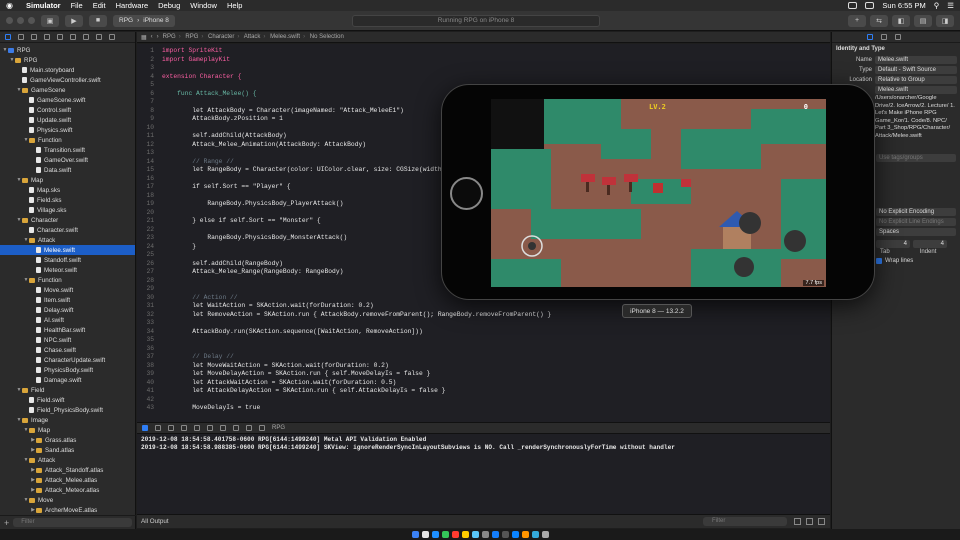 Image resolution: width=960 pixels, height=540 pixels. Describe the element at coordinates (950, 5) in the screenshot. I see `control-center-icon: ☰` at that location.